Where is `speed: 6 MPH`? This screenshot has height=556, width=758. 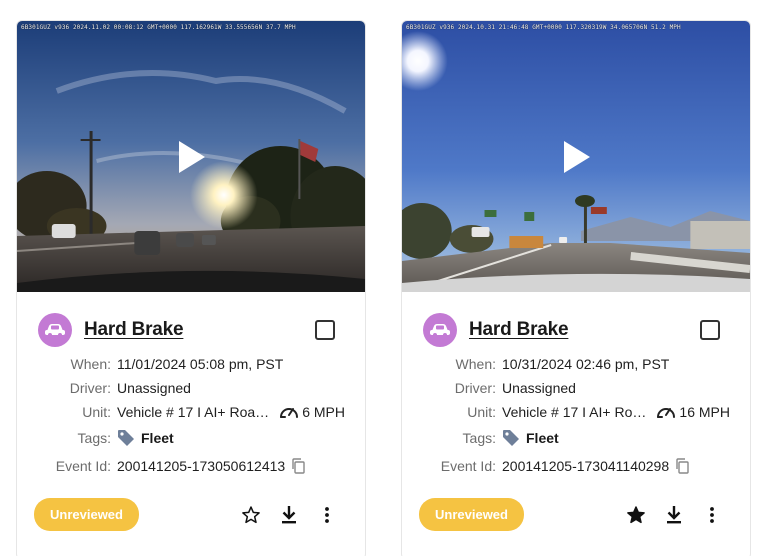 speed: 6 MPH is located at coordinates (312, 412).